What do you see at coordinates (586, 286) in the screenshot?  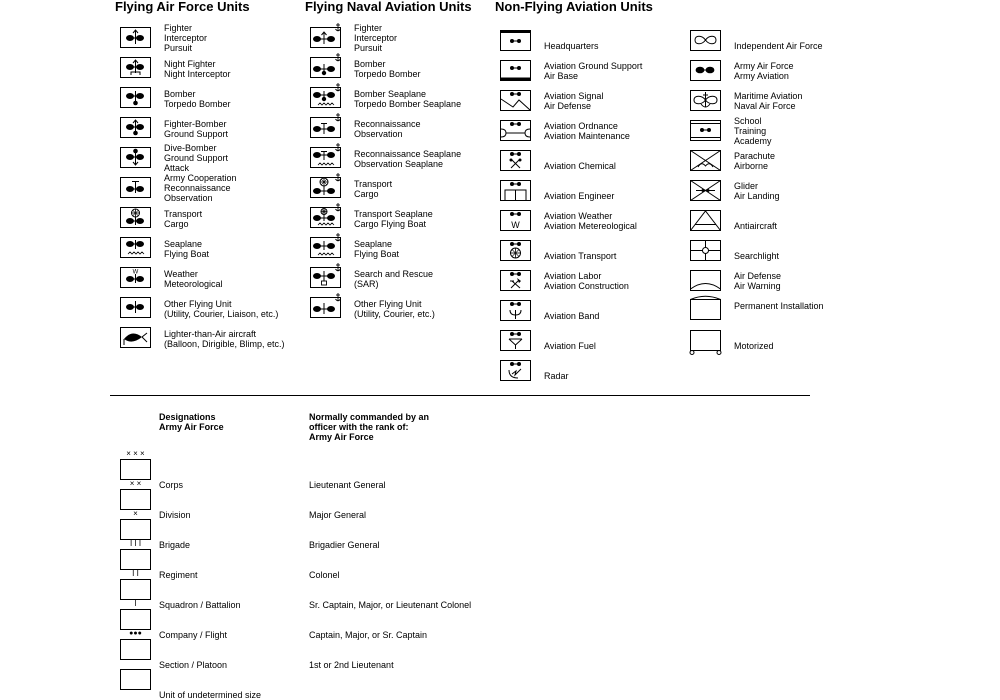 I see `legend-item-line: Aviation Construction` at bounding box center [586, 286].